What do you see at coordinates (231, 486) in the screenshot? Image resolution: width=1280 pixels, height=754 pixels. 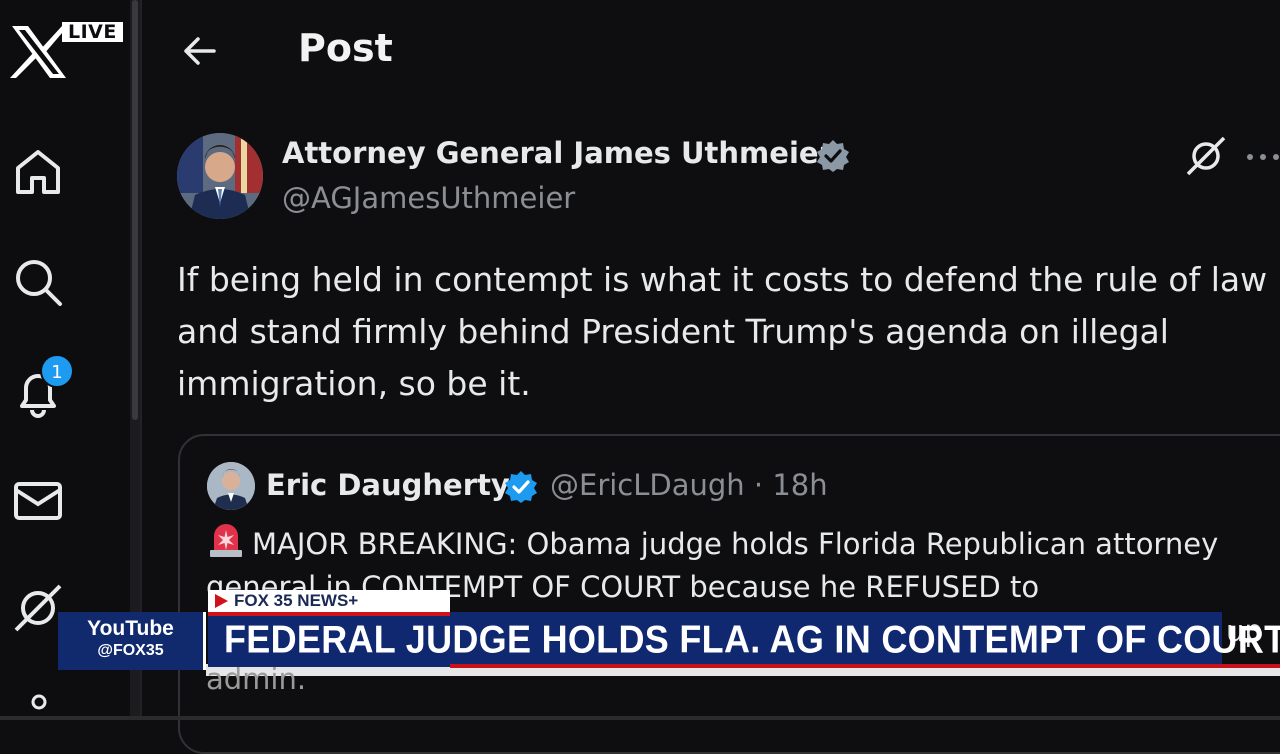 I see `quote-author-avatar` at bounding box center [231, 486].